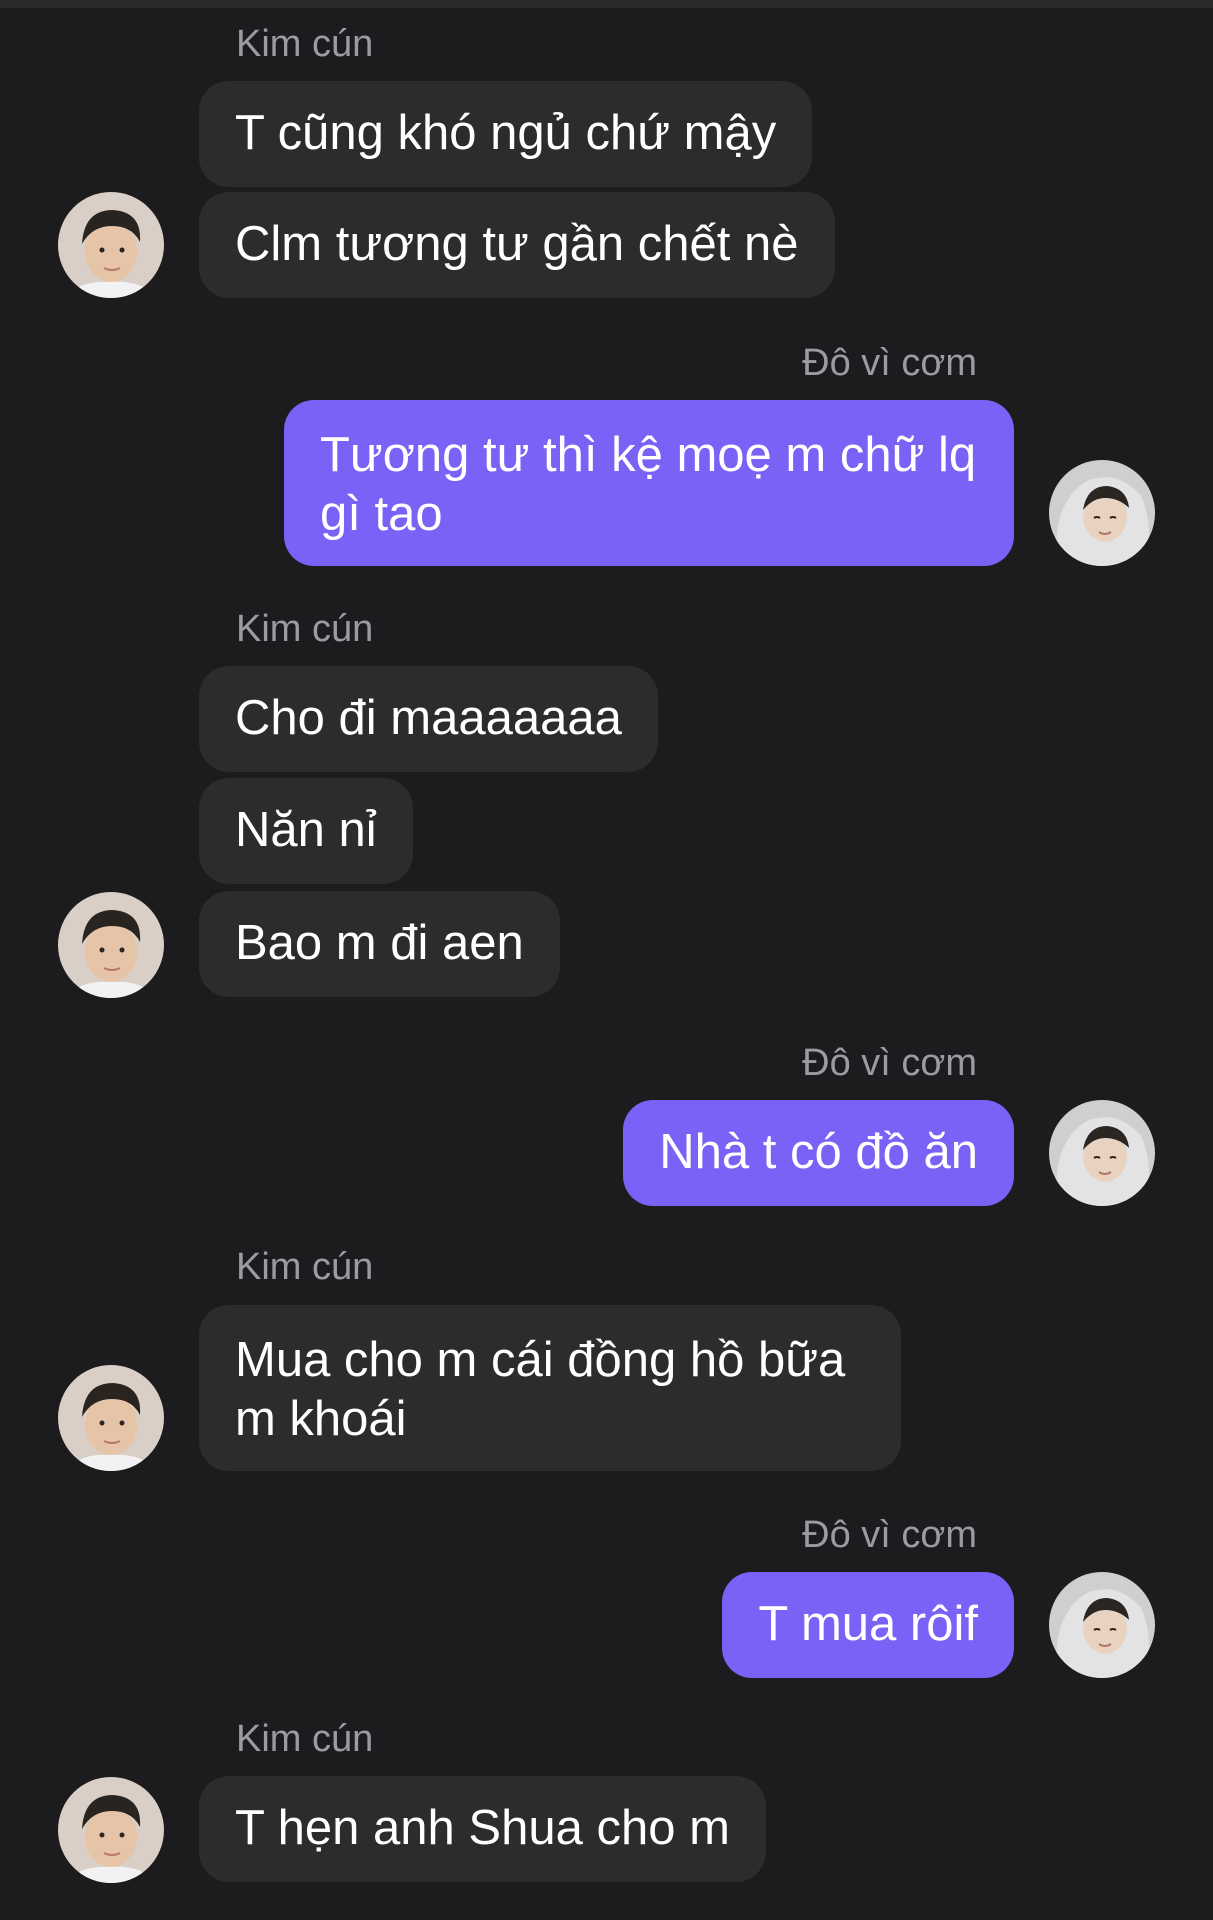  Describe the element at coordinates (428, 719) in the screenshot. I see `message-bubble-incoming: Cho đi maaaaaaa` at that location.